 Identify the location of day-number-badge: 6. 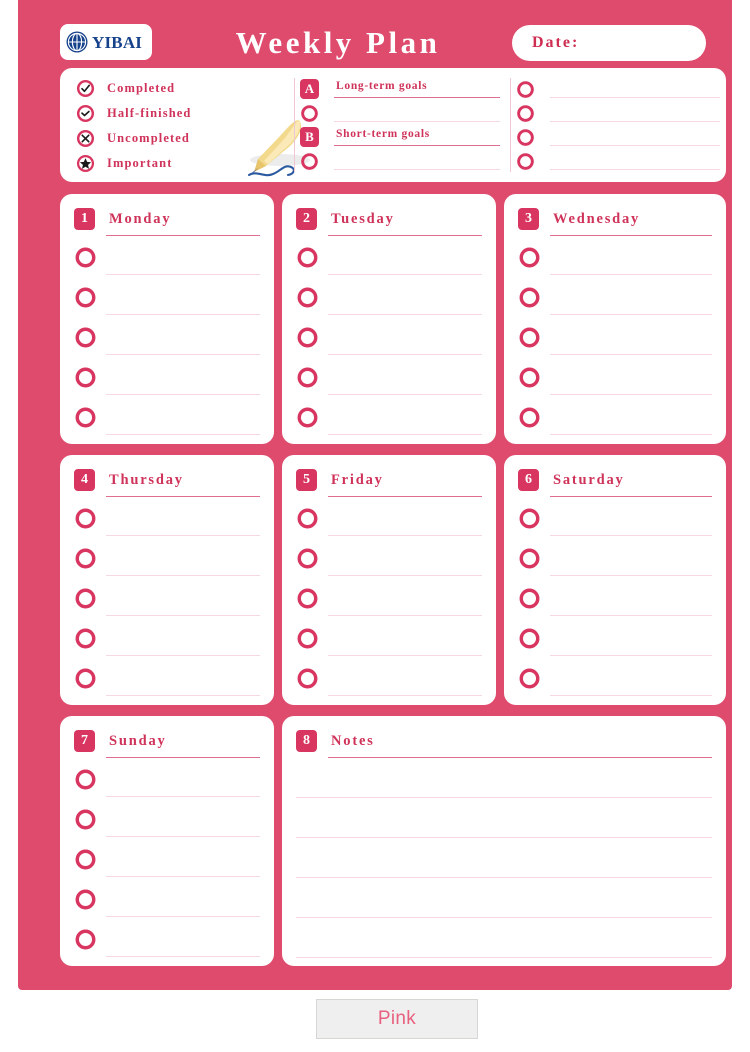
(528, 480).